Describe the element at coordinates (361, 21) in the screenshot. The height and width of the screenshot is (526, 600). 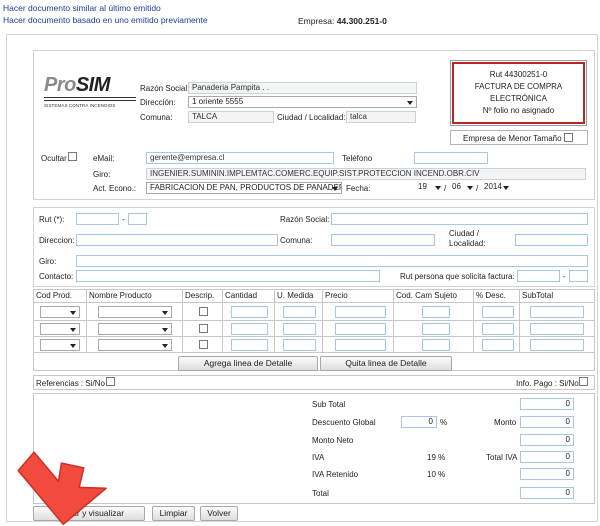
I see `empresa-value: 44.300.251-0` at that location.